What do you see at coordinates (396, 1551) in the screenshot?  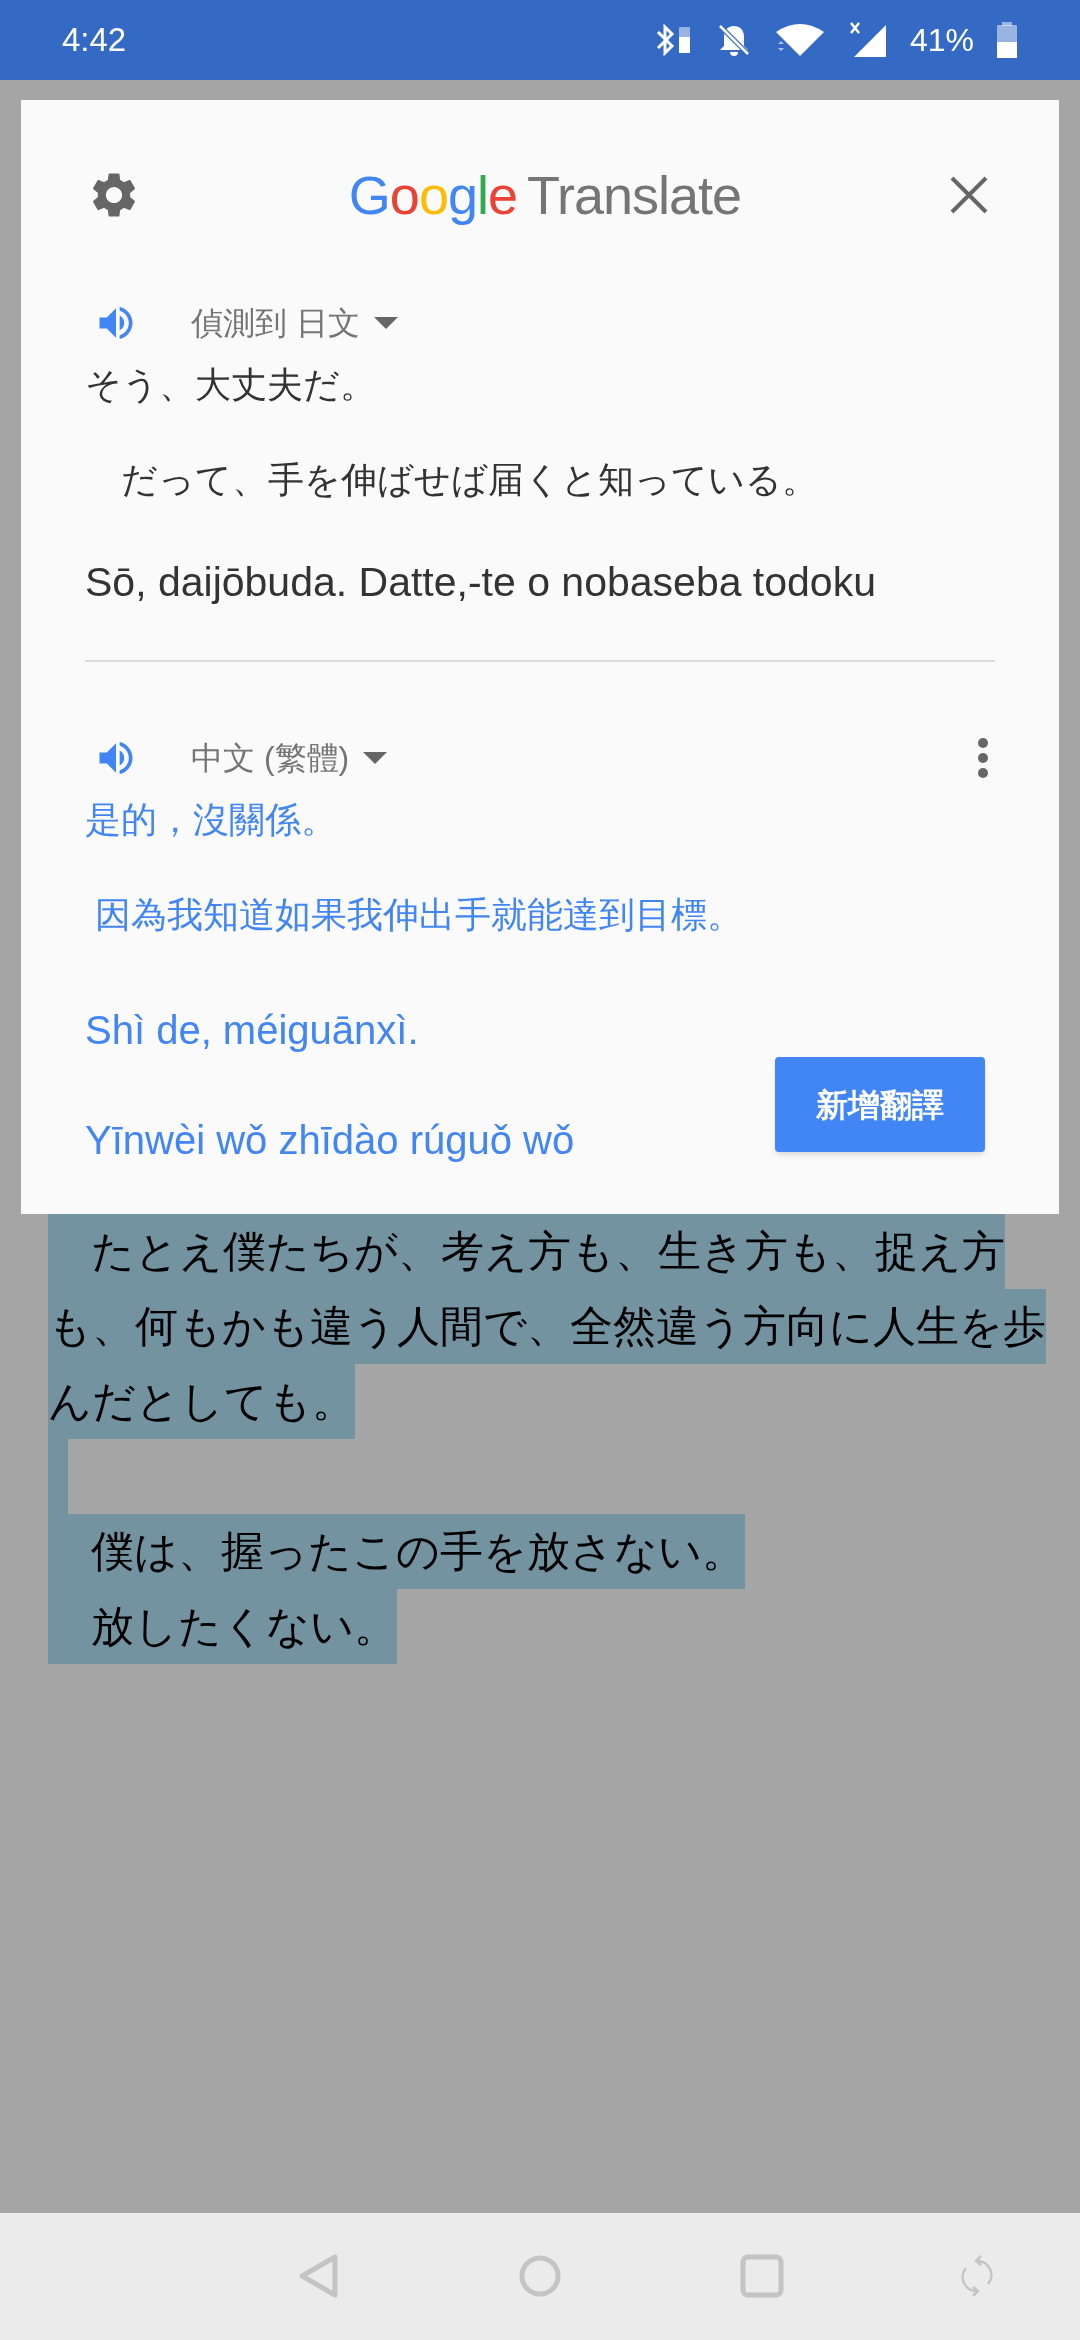 I see `highlighted-text: 僕は、握ったこの手を放さない。` at bounding box center [396, 1551].